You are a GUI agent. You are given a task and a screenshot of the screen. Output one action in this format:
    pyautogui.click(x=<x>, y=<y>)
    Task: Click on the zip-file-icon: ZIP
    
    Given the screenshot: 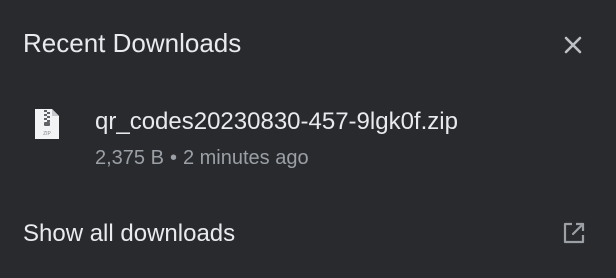 What is the action you would take?
    pyautogui.click(x=47, y=124)
    